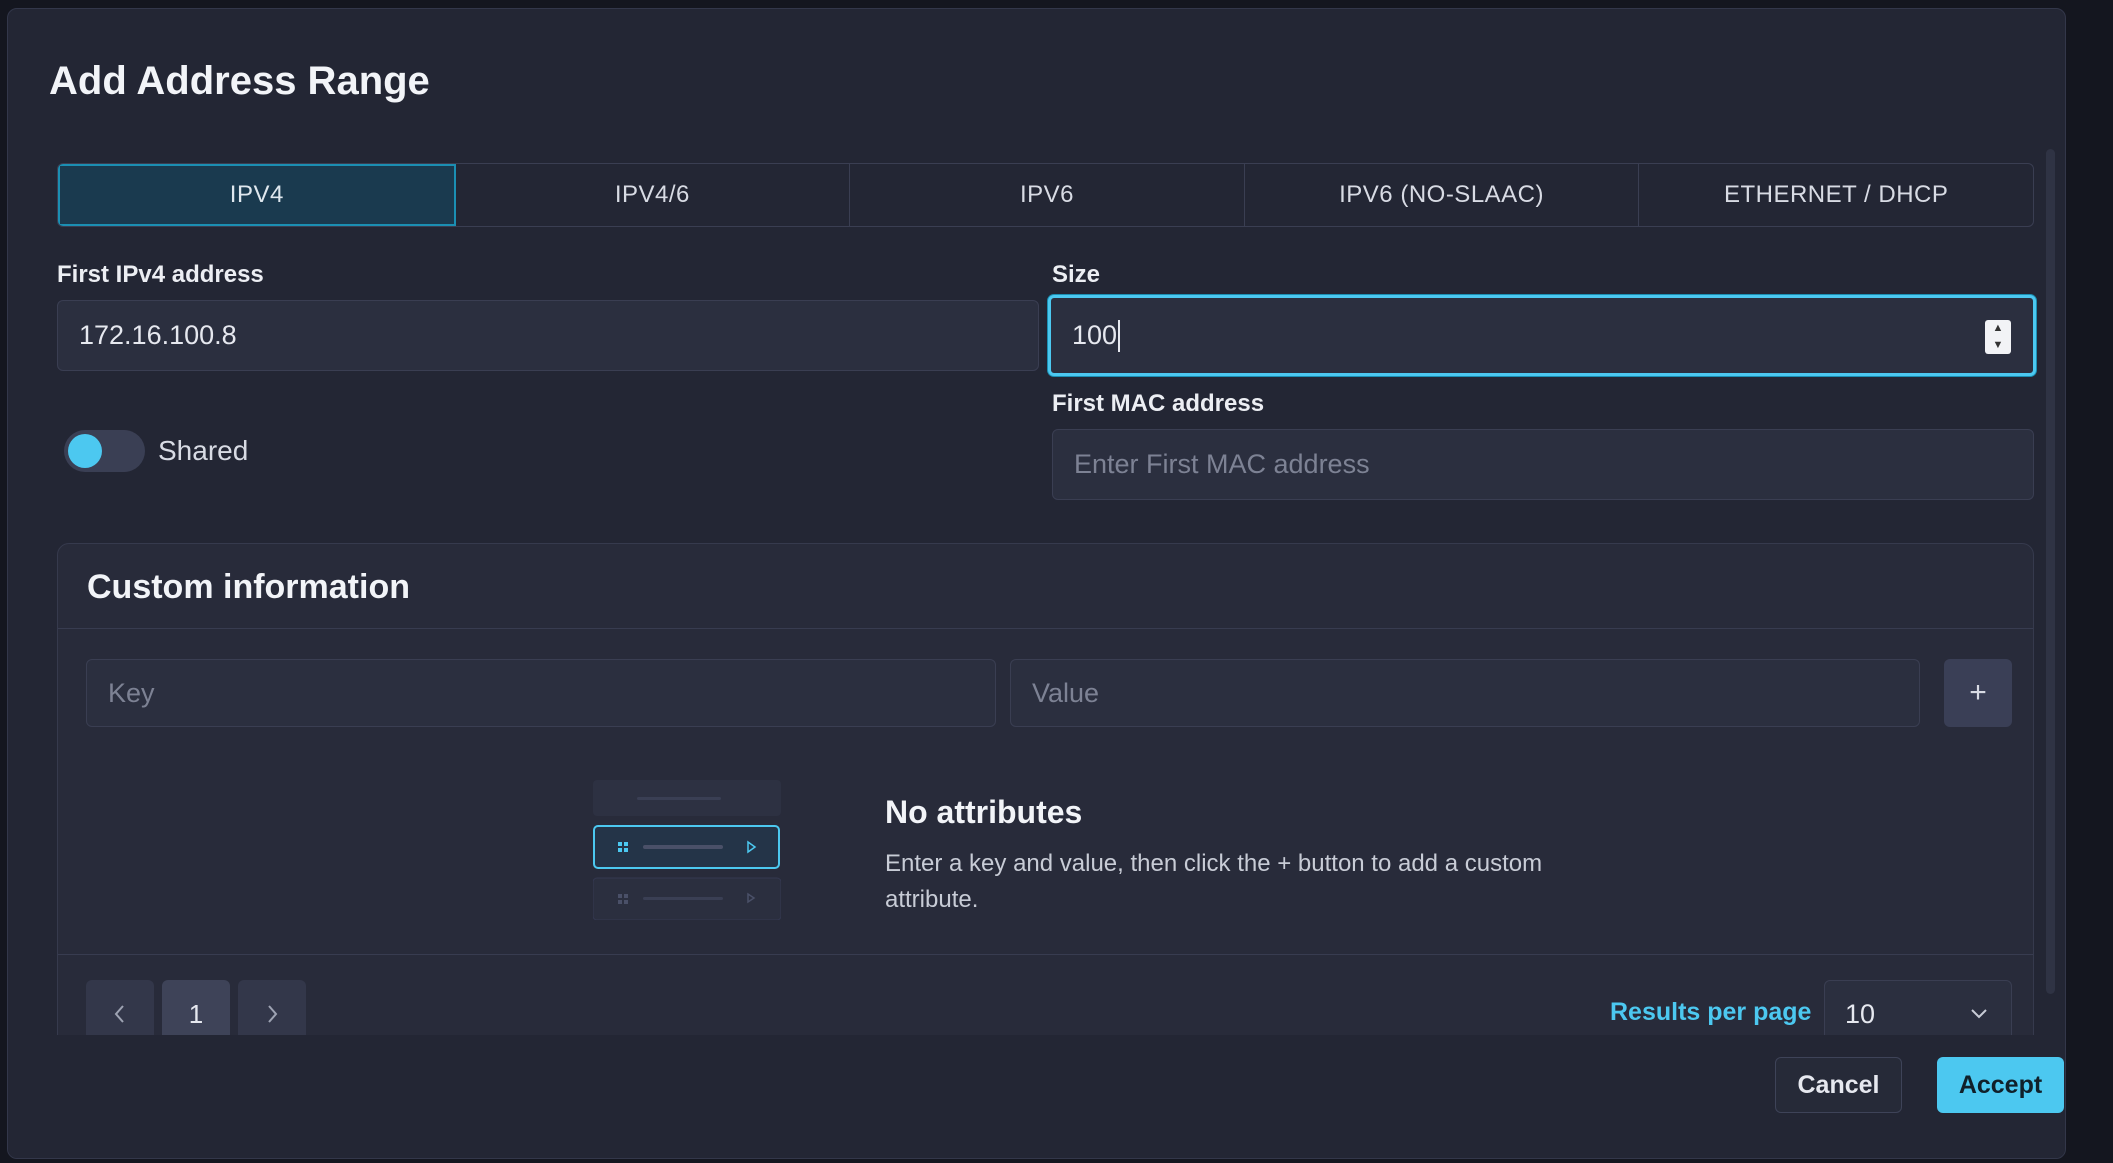 Image resolution: width=2113 pixels, height=1163 pixels. What do you see at coordinates (1998, 328) in the screenshot?
I see `caret-up-icon: ▲` at bounding box center [1998, 328].